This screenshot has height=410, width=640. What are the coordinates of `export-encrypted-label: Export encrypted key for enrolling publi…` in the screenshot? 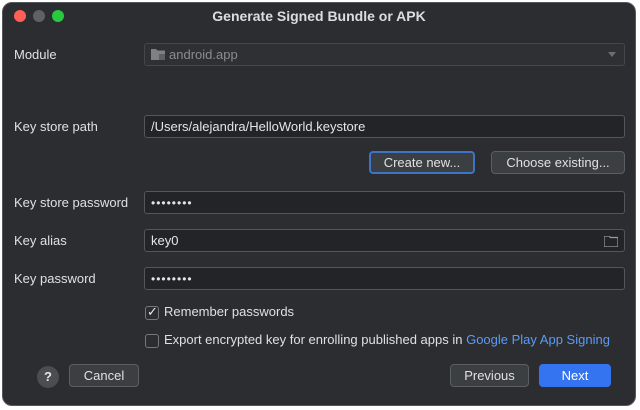 It's located at (313, 339).